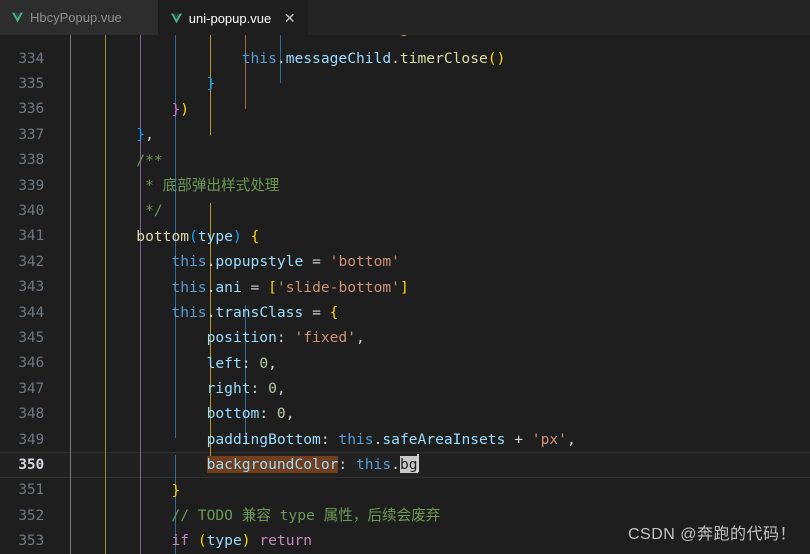 This screenshot has height=554, width=810. What do you see at coordinates (290, 287) in the screenshot?
I see `line-content: this.ani = ['slide-bottom']` at bounding box center [290, 287].